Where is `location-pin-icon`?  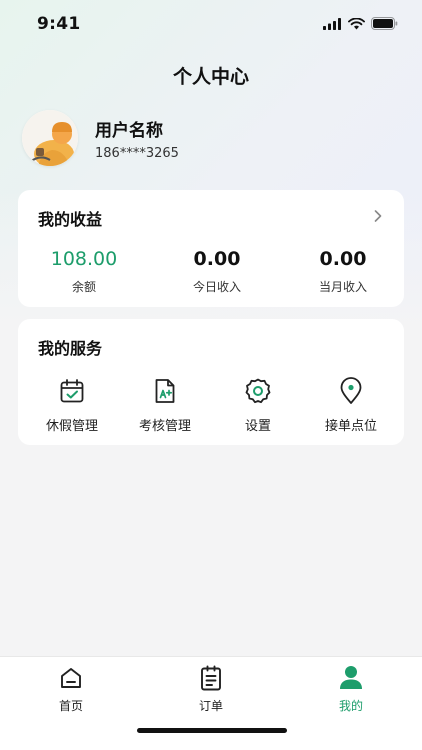
location-pin-icon is located at coordinates (351, 390).